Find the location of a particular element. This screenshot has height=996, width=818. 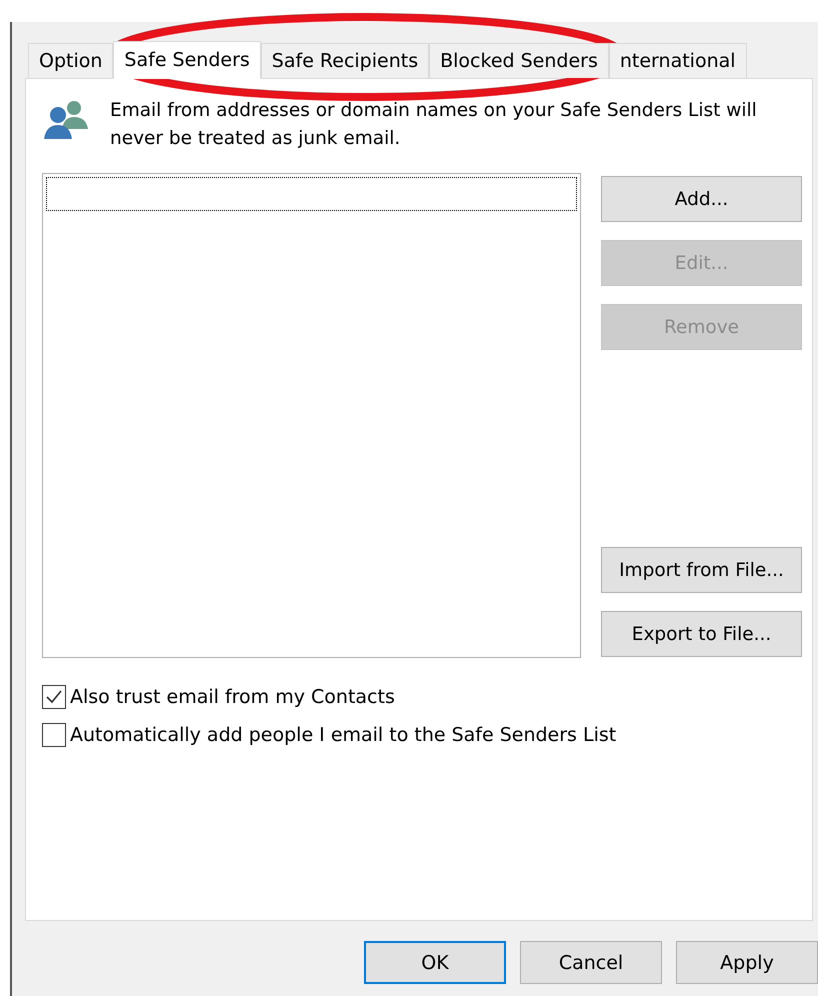

tab: nternational is located at coordinates (677, 60).